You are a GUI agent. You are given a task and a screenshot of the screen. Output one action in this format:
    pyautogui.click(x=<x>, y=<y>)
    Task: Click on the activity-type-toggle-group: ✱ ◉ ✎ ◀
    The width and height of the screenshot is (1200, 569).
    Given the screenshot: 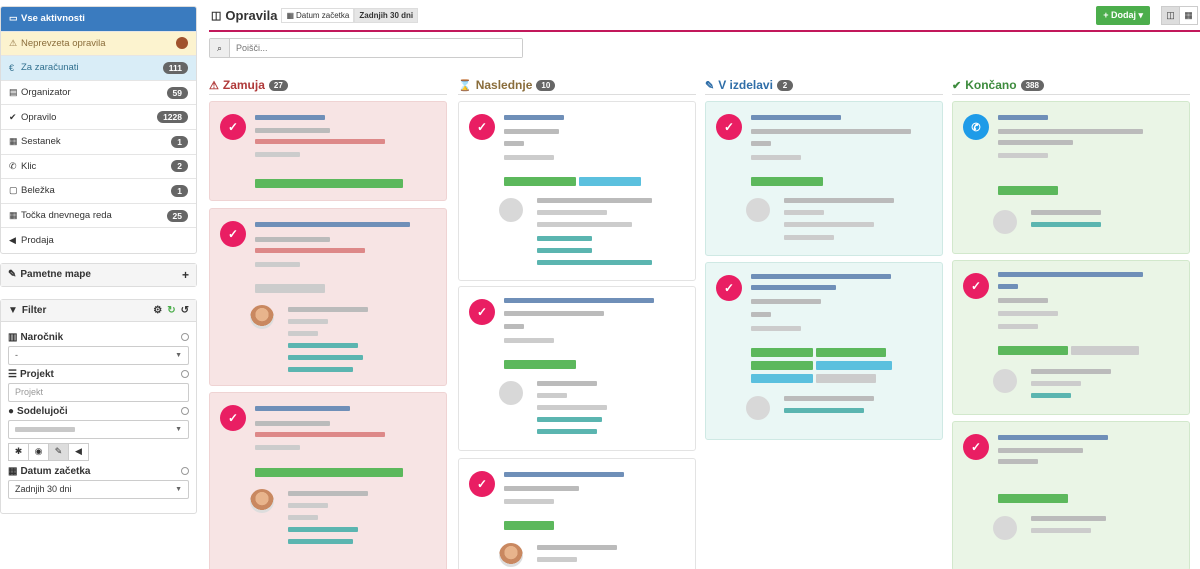 What is the action you would take?
    pyautogui.click(x=98, y=451)
    